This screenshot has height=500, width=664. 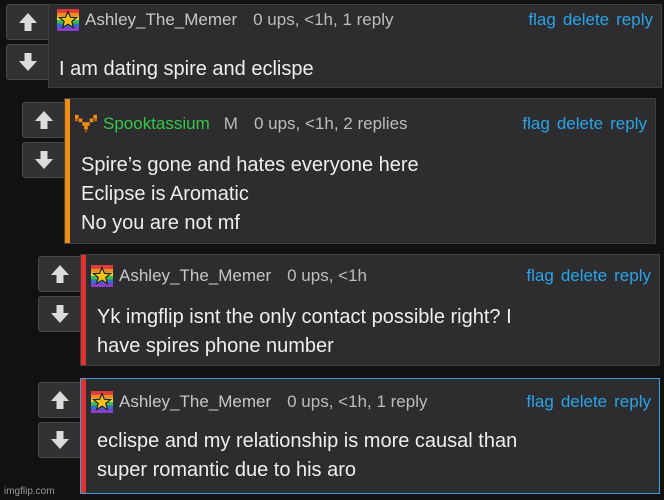 What do you see at coordinates (330, 123) in the screenshot?
I see `comment-meta: 0 ups, <1h, 2 replies` at bounding box center [330, 123].